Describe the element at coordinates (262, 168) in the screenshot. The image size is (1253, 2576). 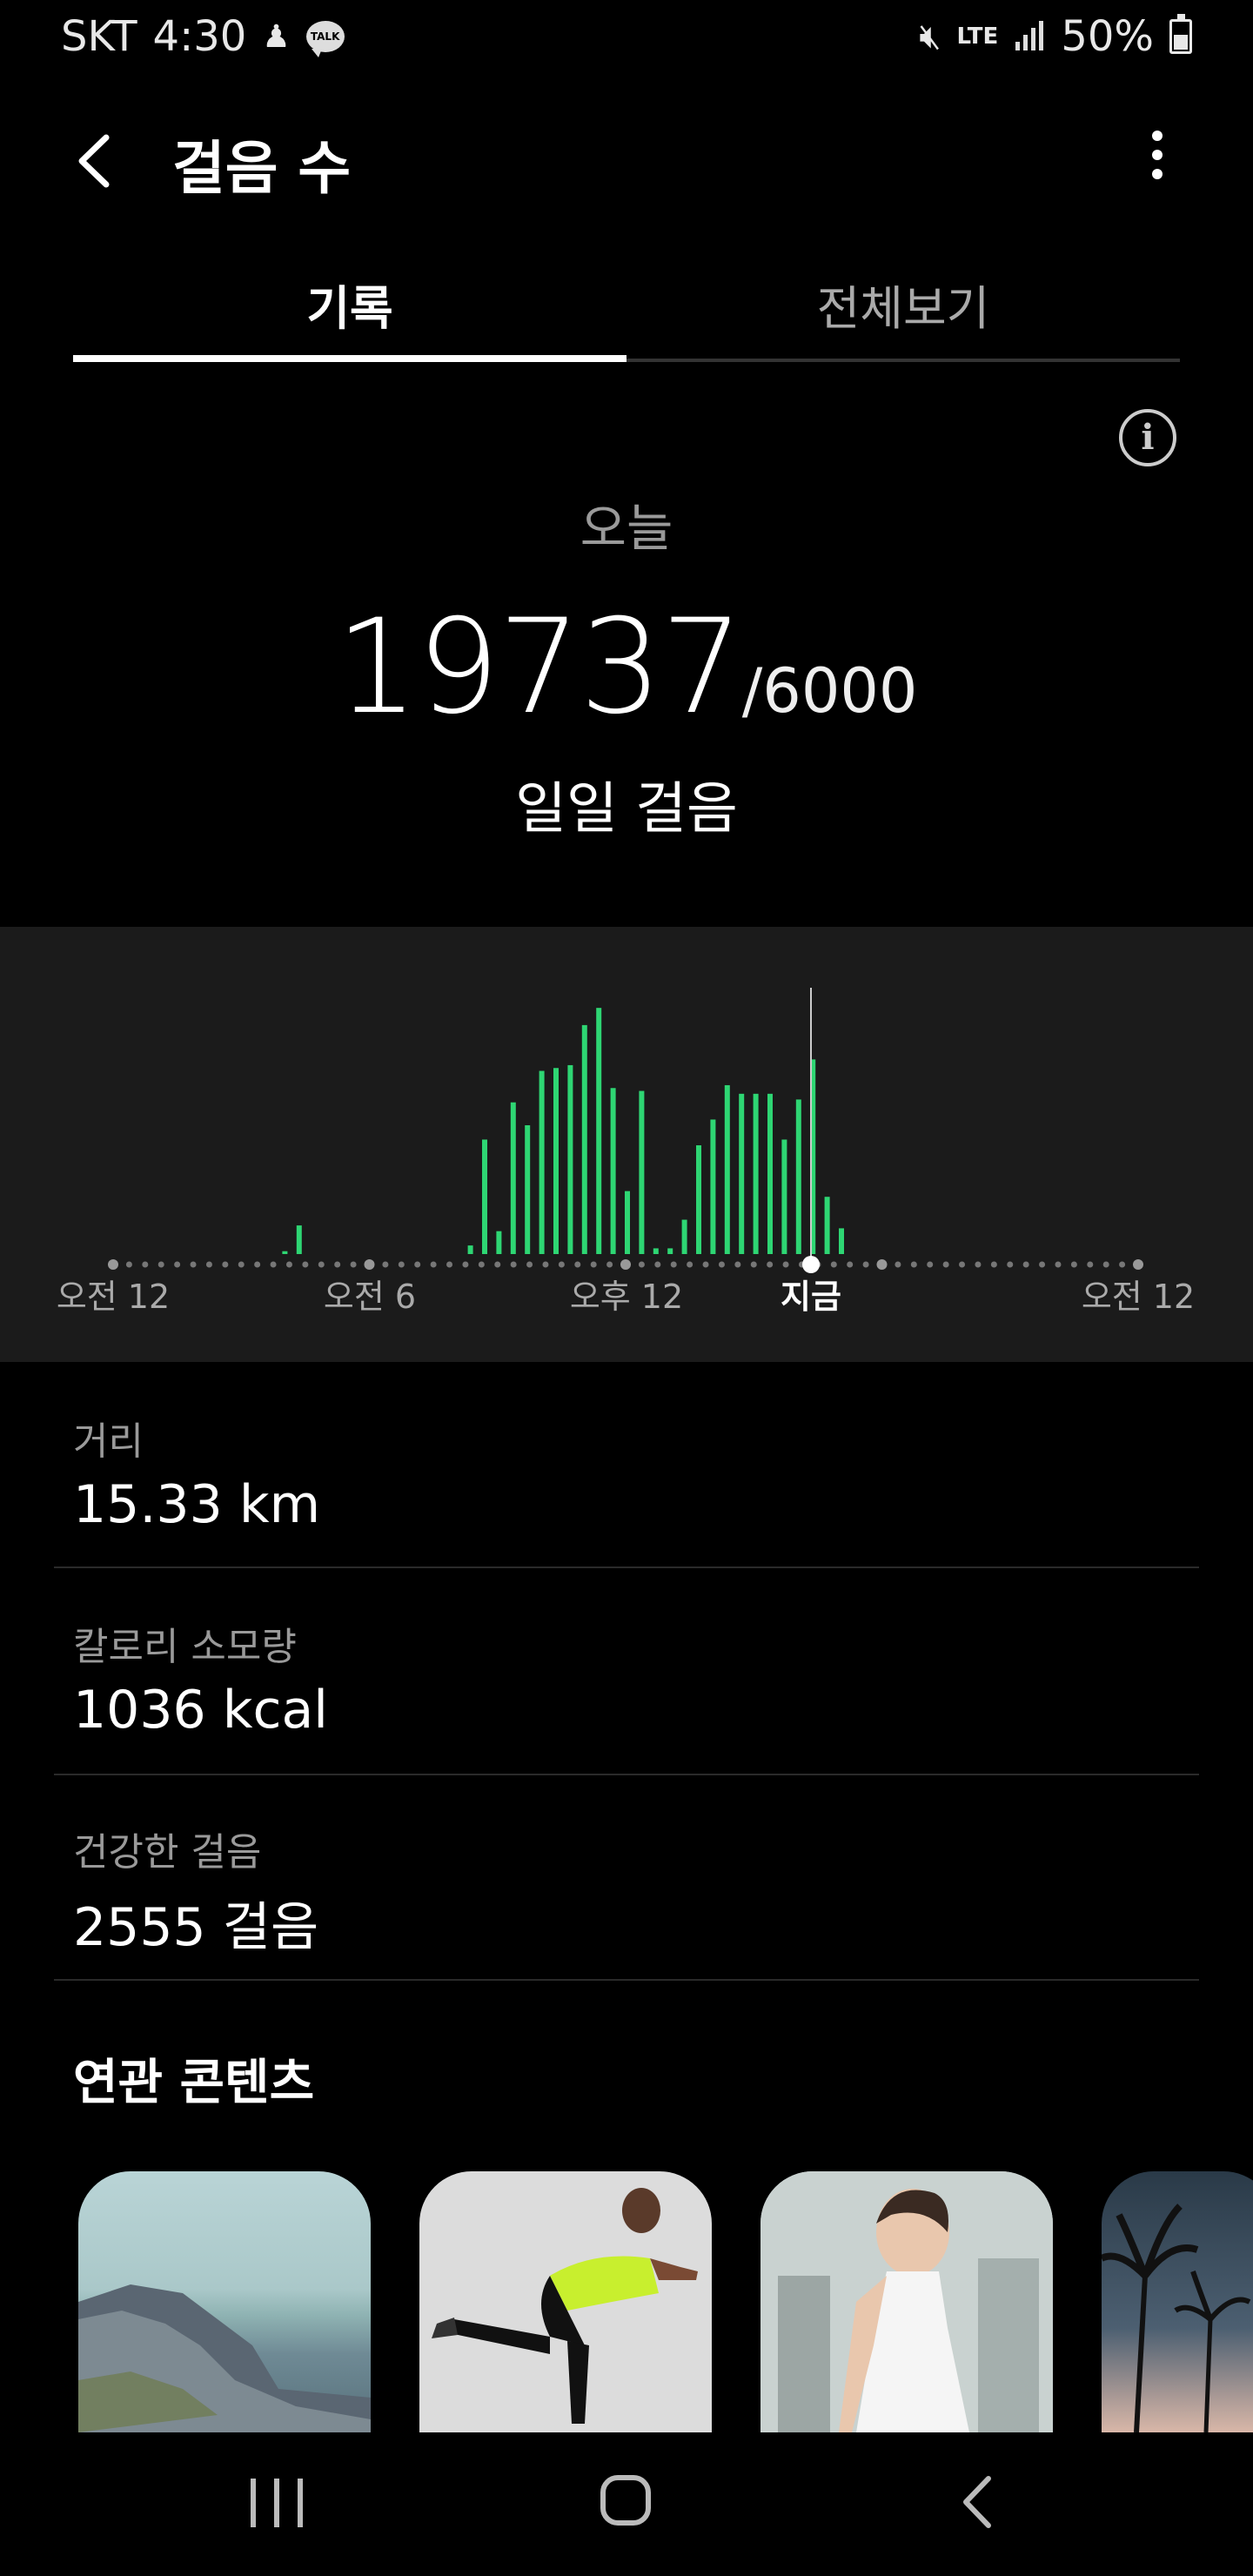
I see `page-title: 걸음 수` at that location.